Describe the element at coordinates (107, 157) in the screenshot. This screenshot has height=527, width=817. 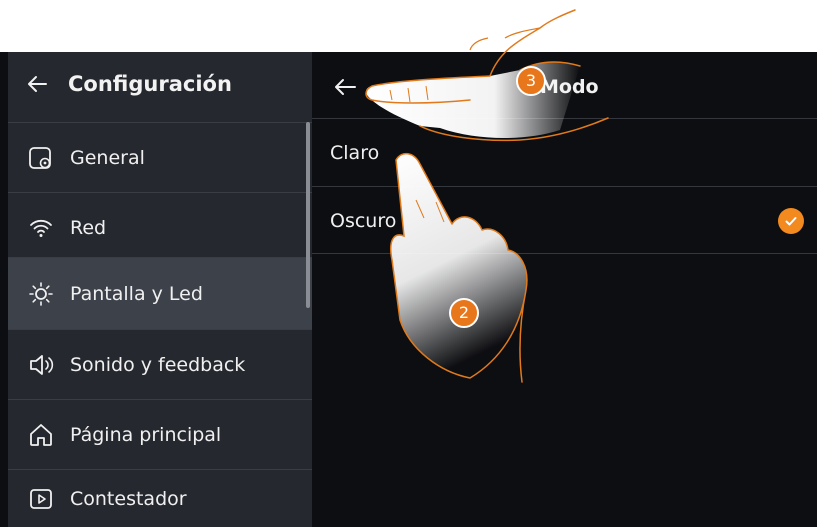
I see `sidebar-item-label: General` at that location.